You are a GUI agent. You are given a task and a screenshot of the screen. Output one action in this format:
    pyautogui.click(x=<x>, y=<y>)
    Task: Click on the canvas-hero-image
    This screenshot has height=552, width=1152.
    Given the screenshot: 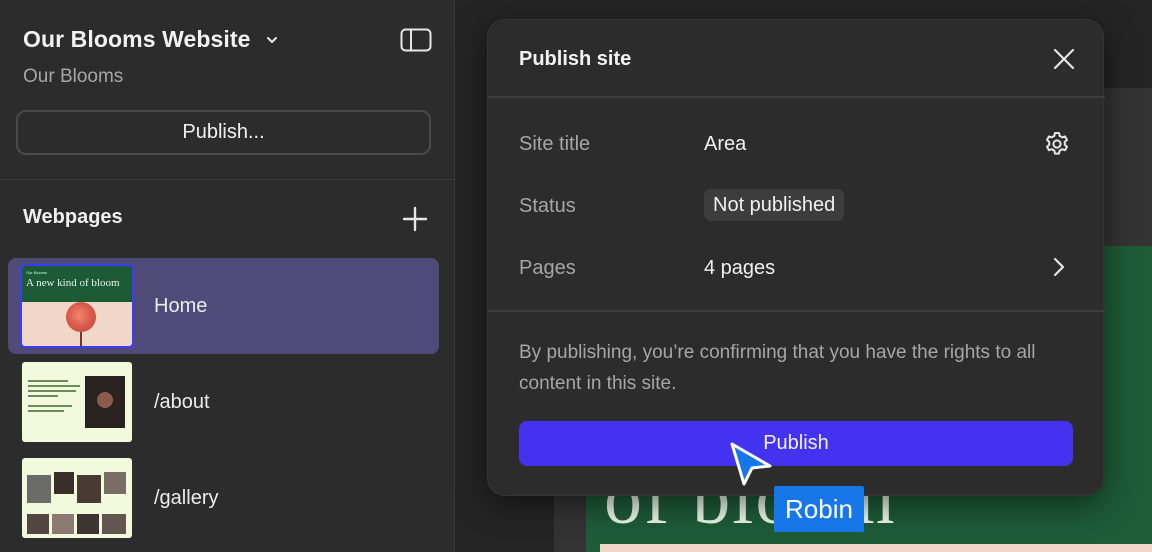 What is the action you would take?
    pyautogui.click(x=876, y=548)
    